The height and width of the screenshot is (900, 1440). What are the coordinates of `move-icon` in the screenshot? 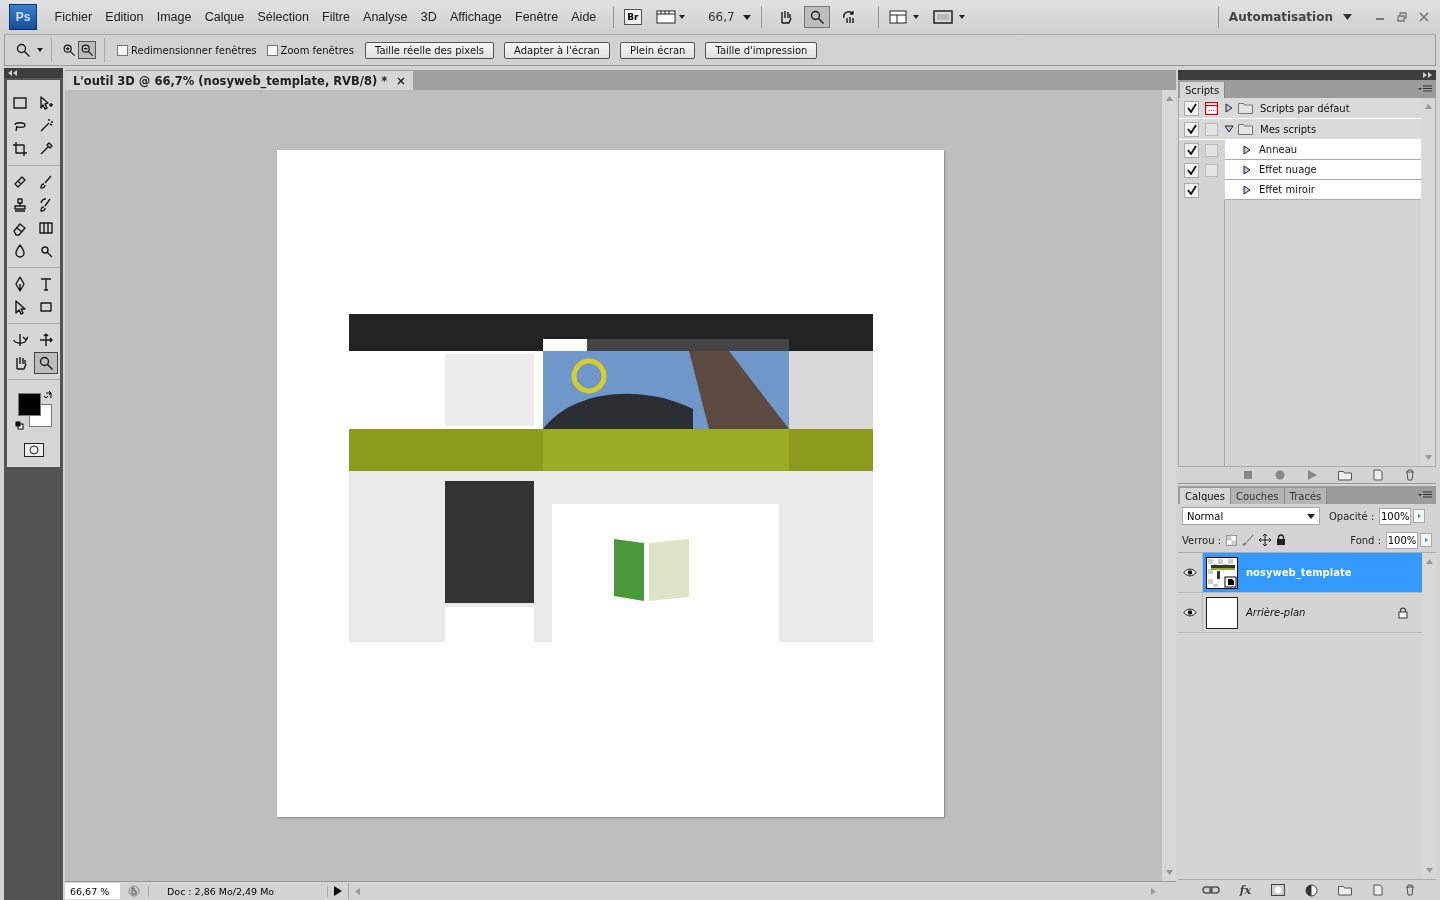 It's located at (45, 103).